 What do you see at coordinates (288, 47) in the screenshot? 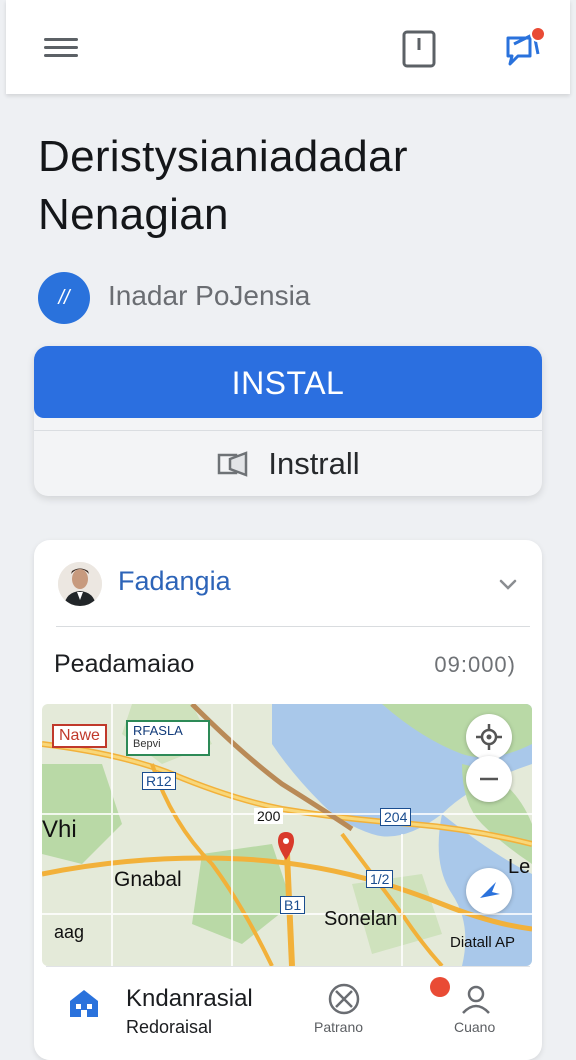
I see `top-app-bar` at bounding box center [288, 47].